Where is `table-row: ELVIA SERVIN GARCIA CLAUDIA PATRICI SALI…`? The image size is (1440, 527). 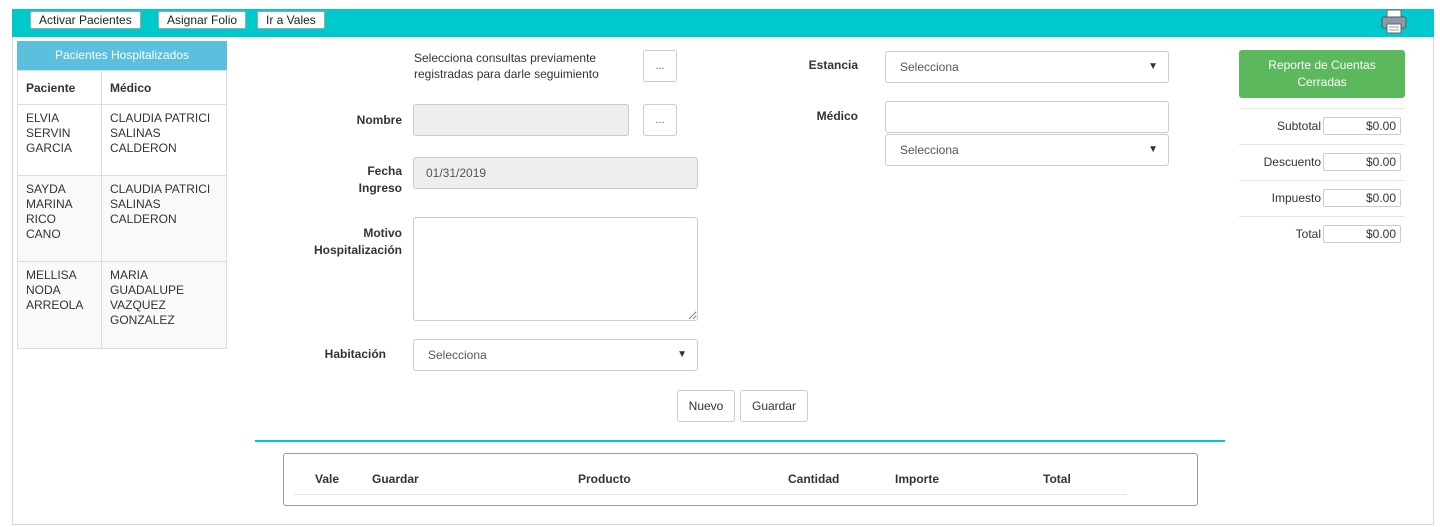
table-row: ELVIA SERVIN GARCIA CLAUDIA PATRICI SALI… is located at coordinates (122, 140).